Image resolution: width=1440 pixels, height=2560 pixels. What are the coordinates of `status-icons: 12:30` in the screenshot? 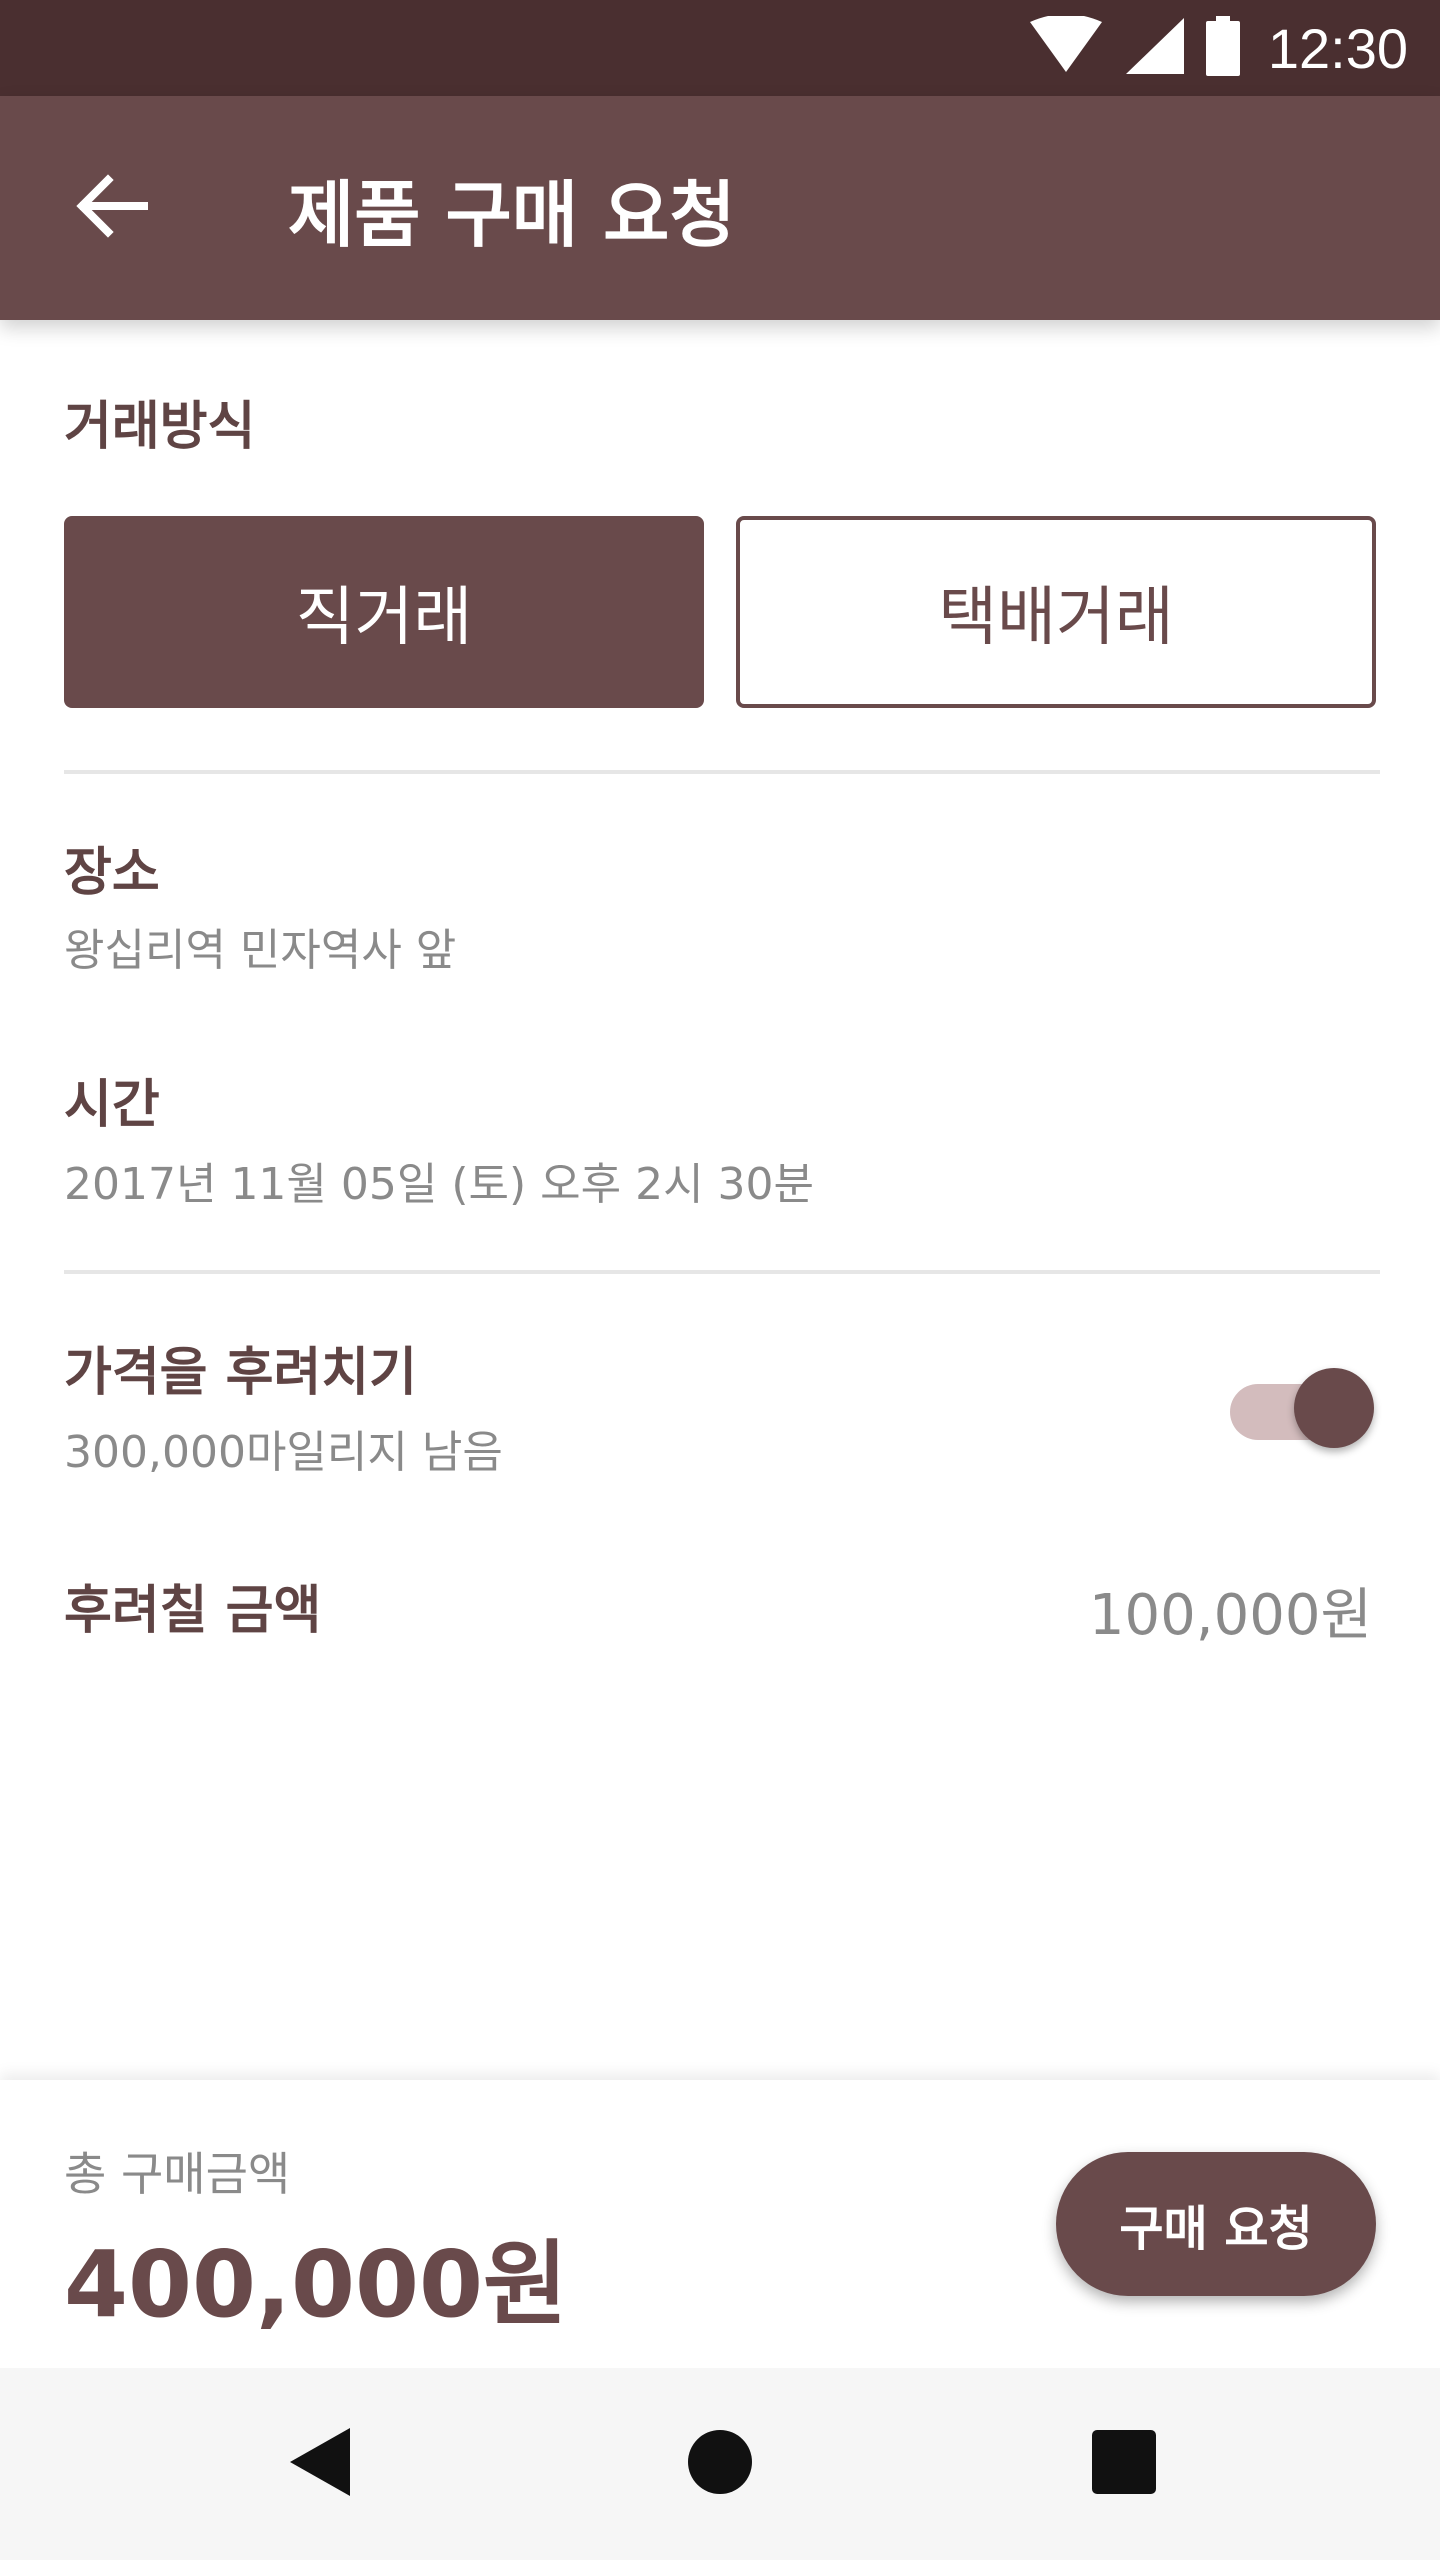 It's located at (1218, 48).